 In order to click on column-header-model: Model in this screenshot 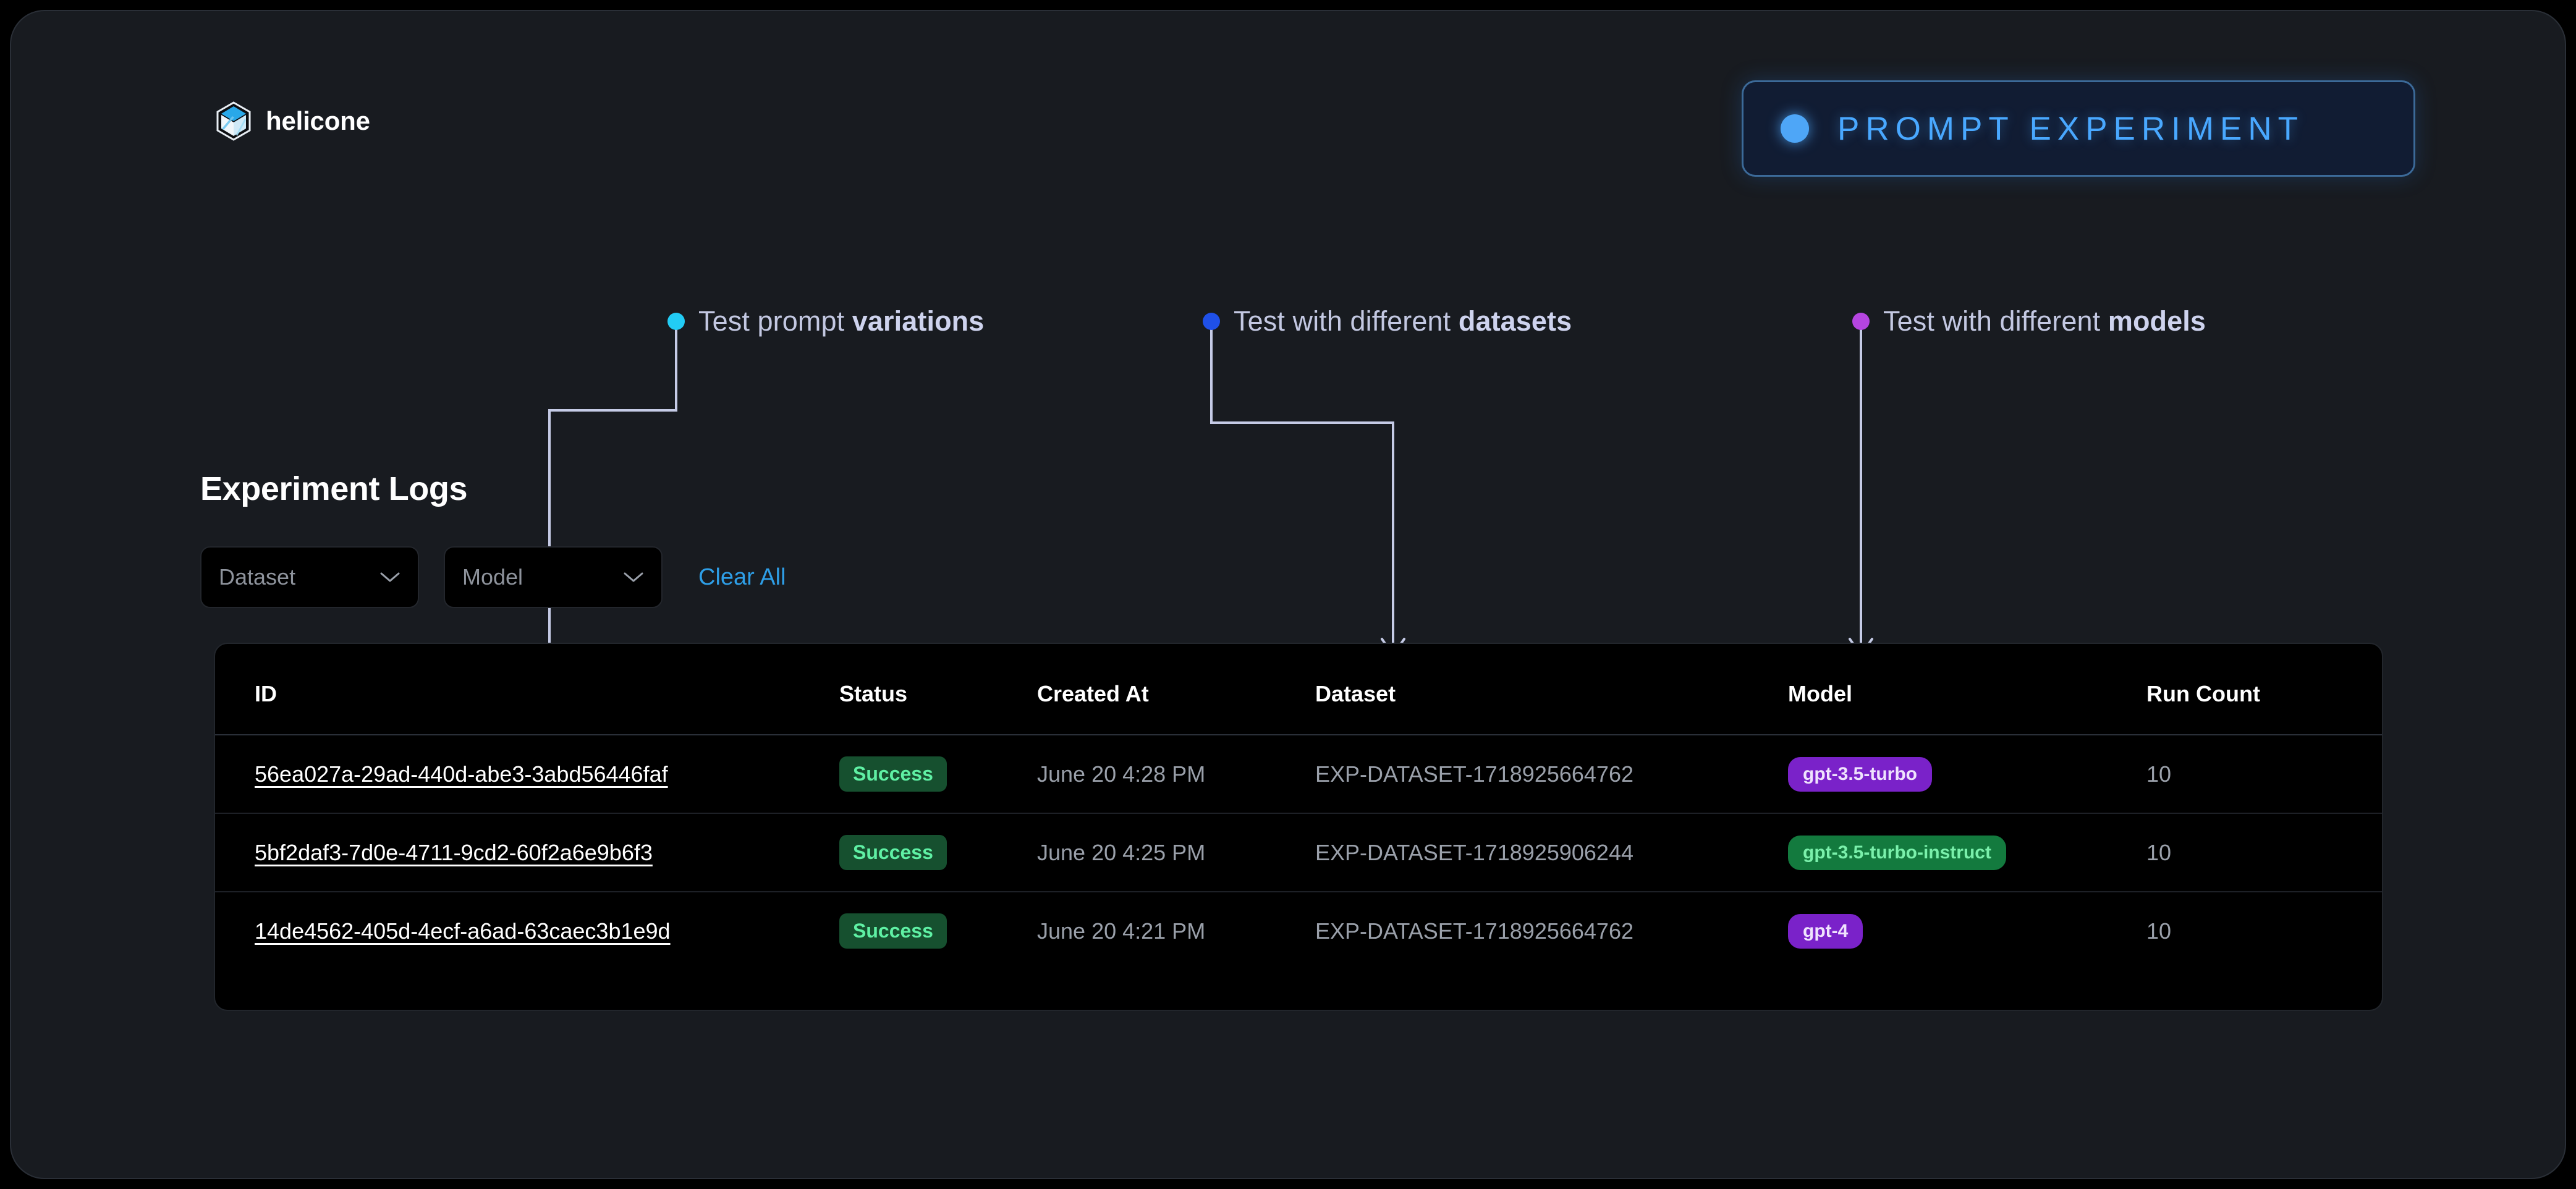, I will do `click(1967, 689)`.